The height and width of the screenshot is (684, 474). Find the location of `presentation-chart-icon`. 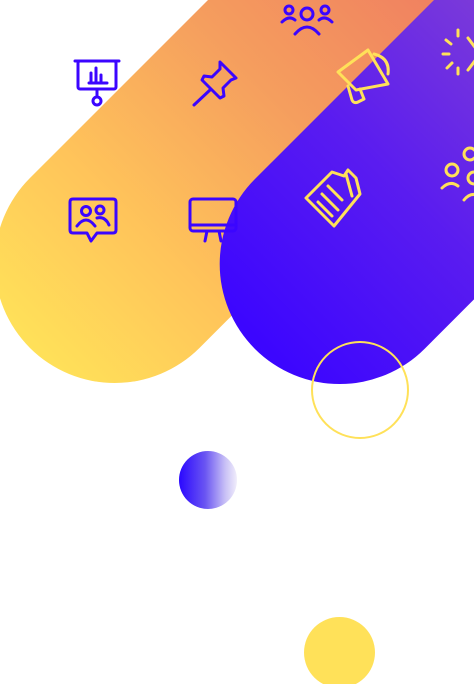

presentation-chart-icon is located at coordinates (97, 83).